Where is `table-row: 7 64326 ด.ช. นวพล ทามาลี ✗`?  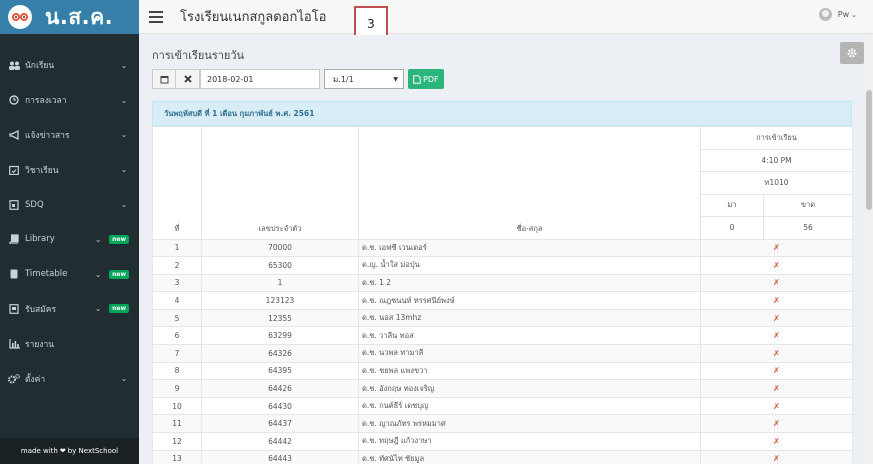
table-row: 7 64326 ด.ช. นวพล ทามาลี ✗ is located at coordinates (503, 353).